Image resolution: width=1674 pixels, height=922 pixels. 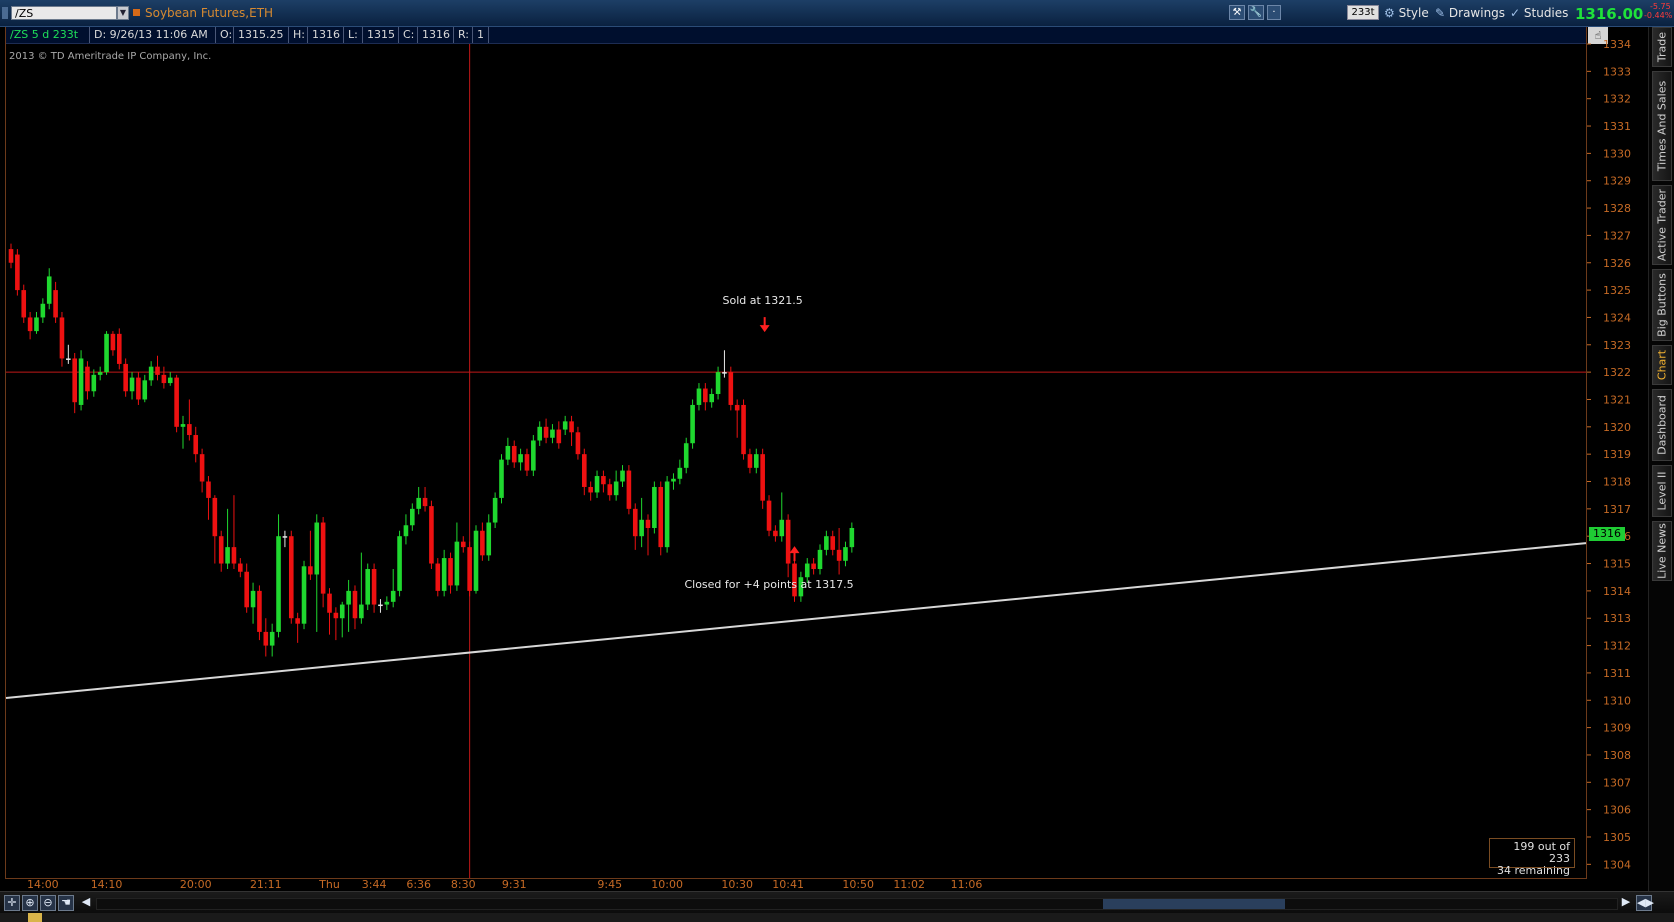 What do you see at coordinates (1617, 782) in the screenshot?
I see `y-tick-label: 1307` at bounding box center [1617, 782].